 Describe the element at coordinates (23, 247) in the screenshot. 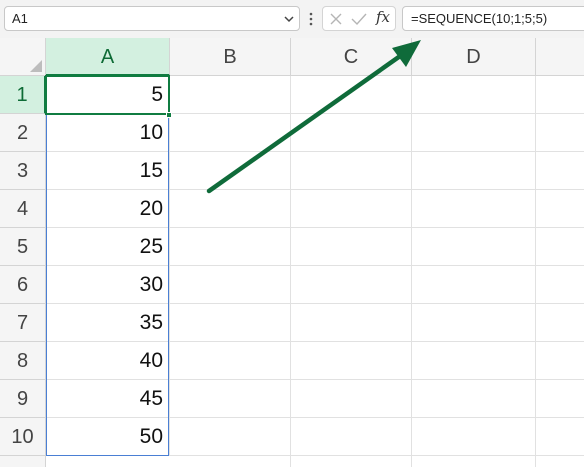

I see `row-header-5: 5` at that location.